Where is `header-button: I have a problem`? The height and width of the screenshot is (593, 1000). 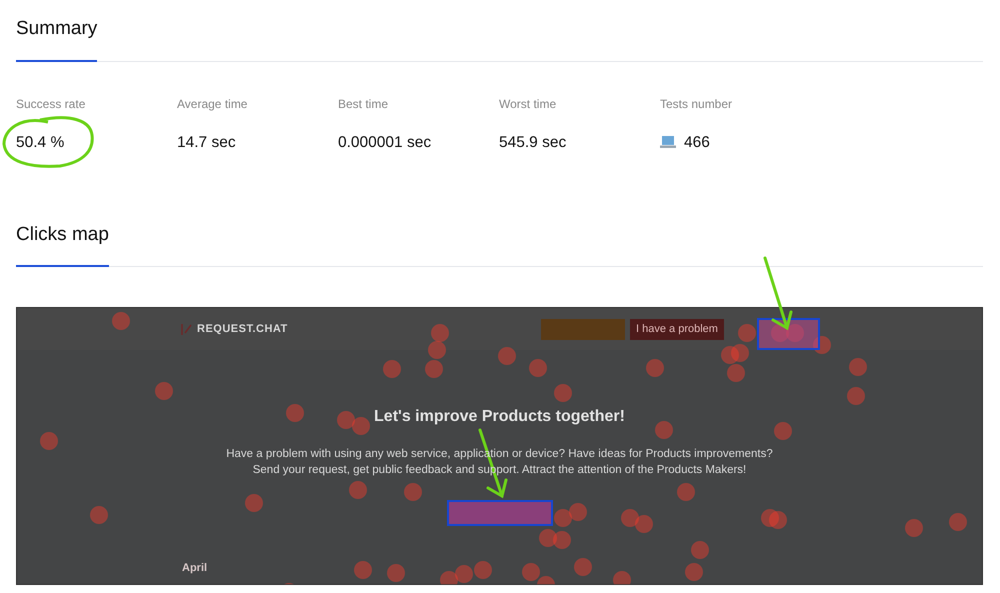
header-button: I have a problem is located at coordinates (677, 329).